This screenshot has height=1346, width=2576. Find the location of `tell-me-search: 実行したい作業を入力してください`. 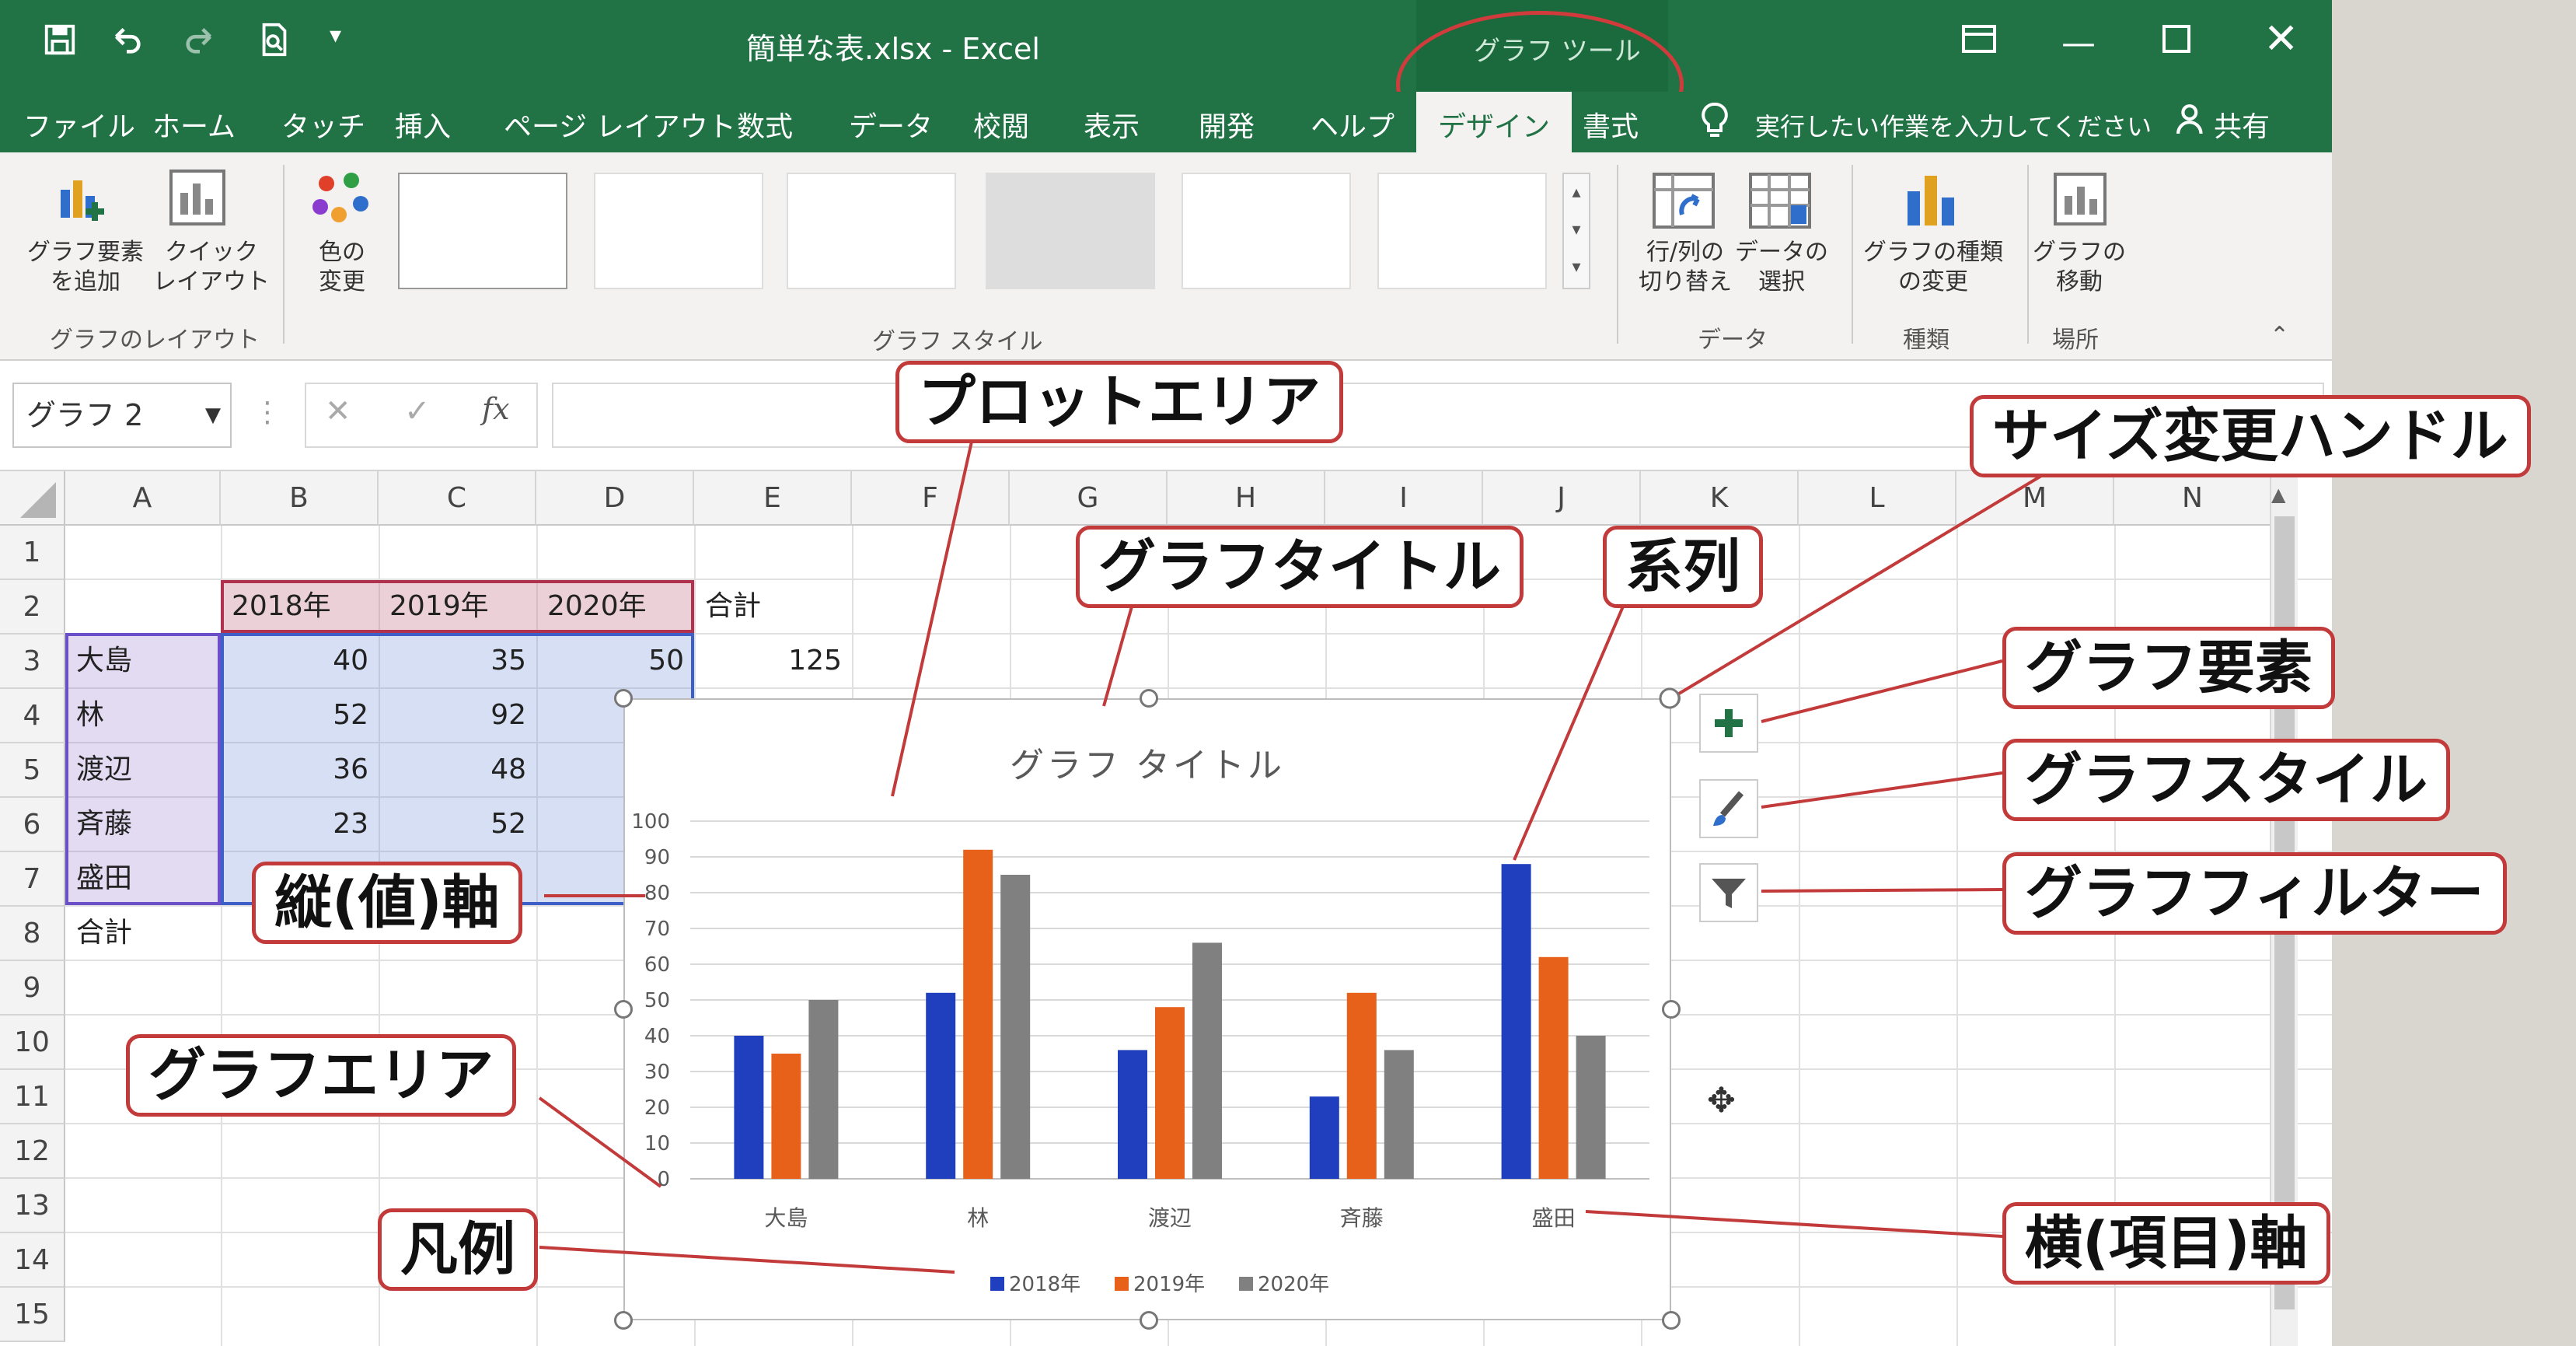

tell-me-search: 実行したい作業を入力してください is located at coordinates (1954, 125).